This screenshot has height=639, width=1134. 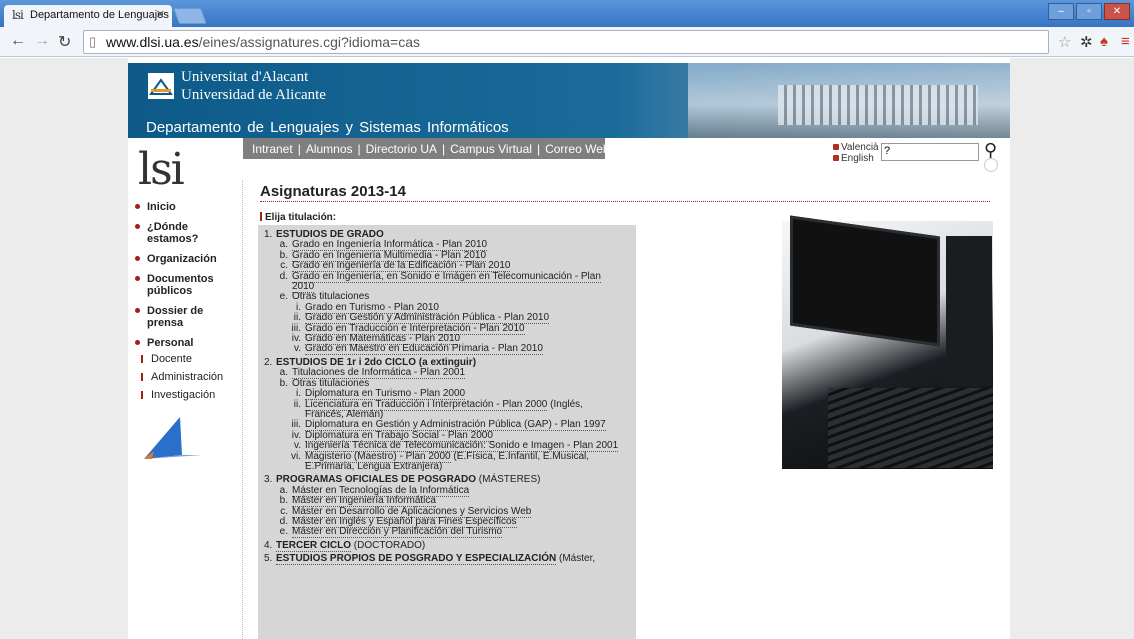 What do you see at coordinates (878, 105) in the screenshot?
I see `banner-building` at bounding box center [878, 105].